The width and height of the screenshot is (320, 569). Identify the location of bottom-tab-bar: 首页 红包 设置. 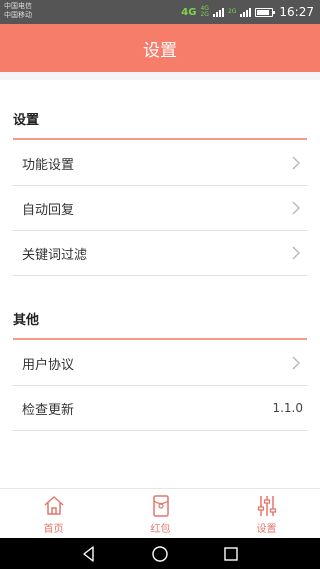
(160, 513).